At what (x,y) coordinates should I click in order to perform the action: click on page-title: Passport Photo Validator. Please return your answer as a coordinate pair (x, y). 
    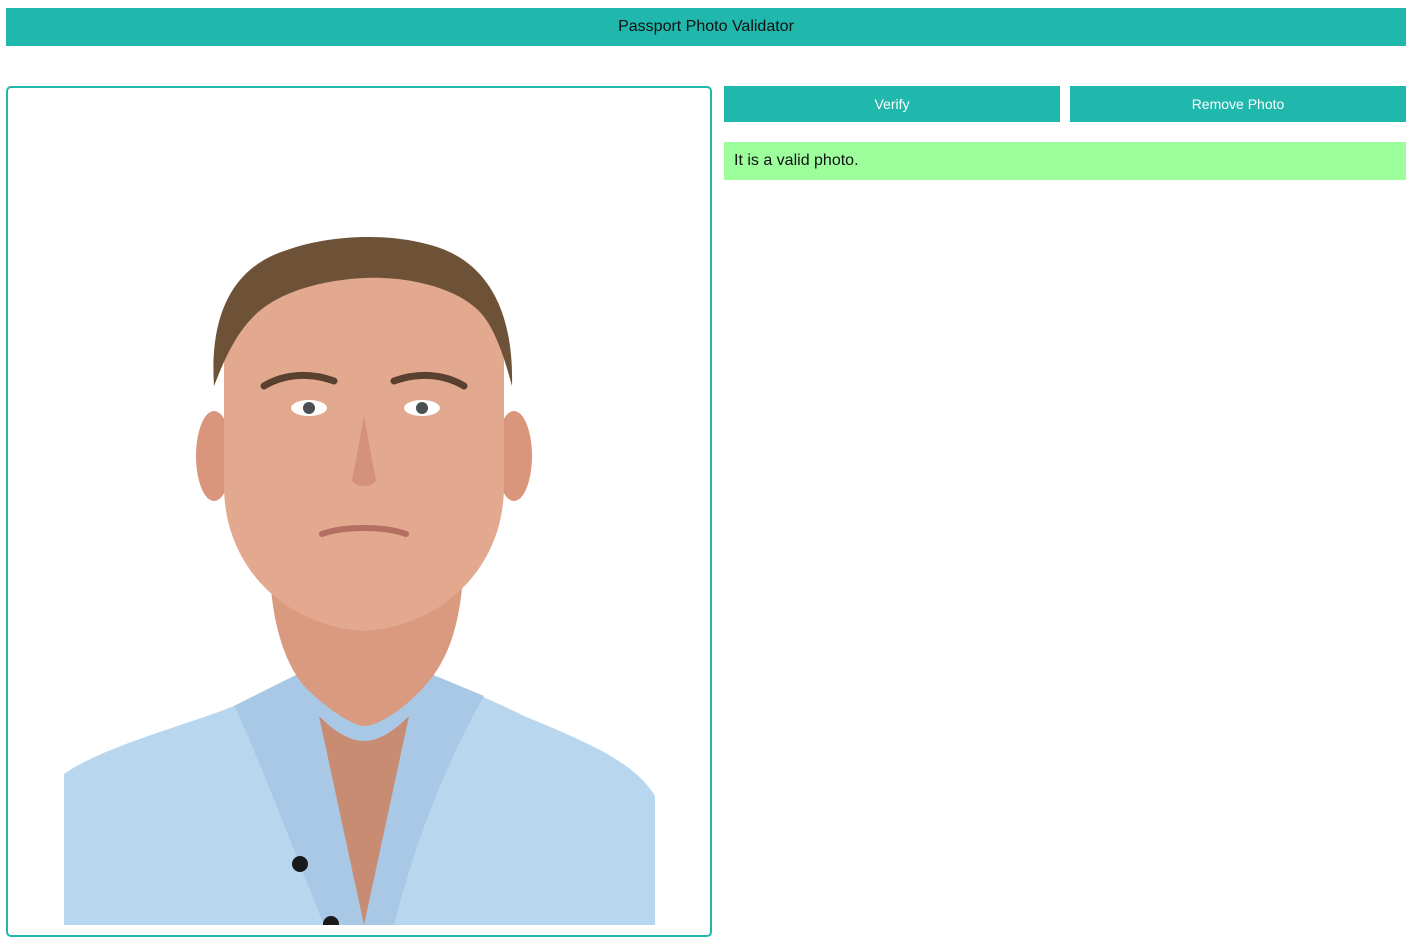
    Looking at the image, I should click on (706, 26).